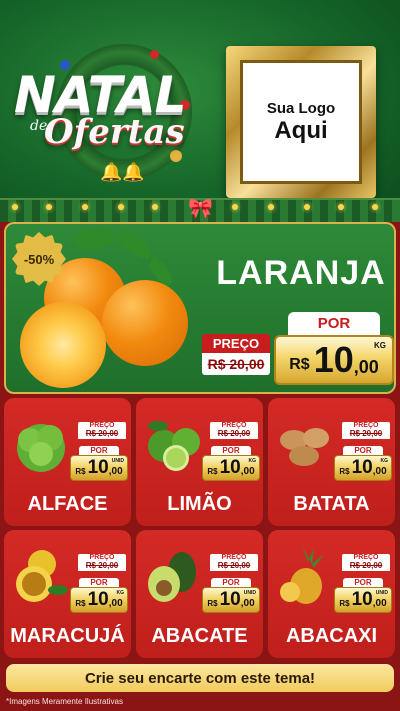 The height and width of the screenshot is (711, 400). I want to click on product-name: ABACAXI, so click(331, 636).